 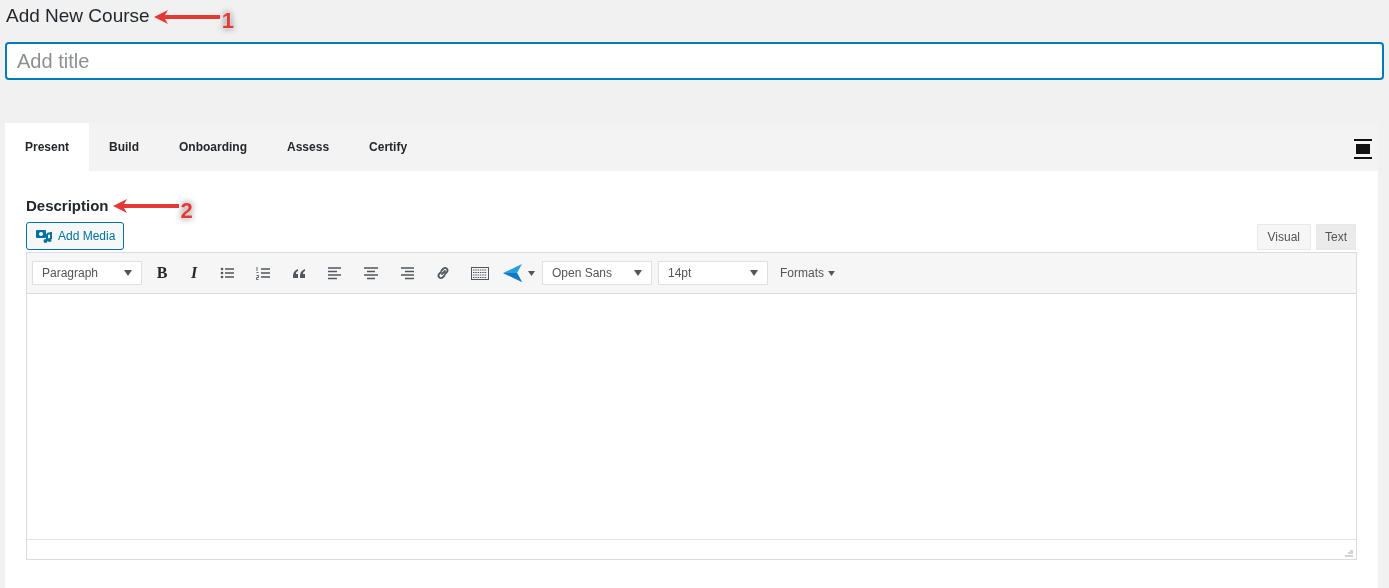 I want to click on media-icon, so click(x=43, y=236).